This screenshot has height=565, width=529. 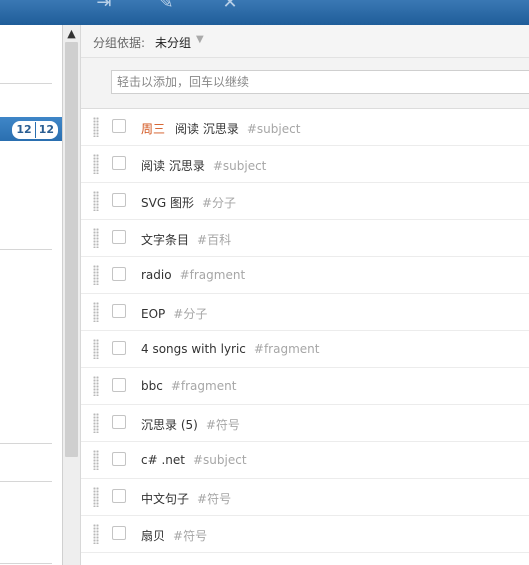 I want to click on task-title: 4 songs with lyric, so click(x=193, y=349).